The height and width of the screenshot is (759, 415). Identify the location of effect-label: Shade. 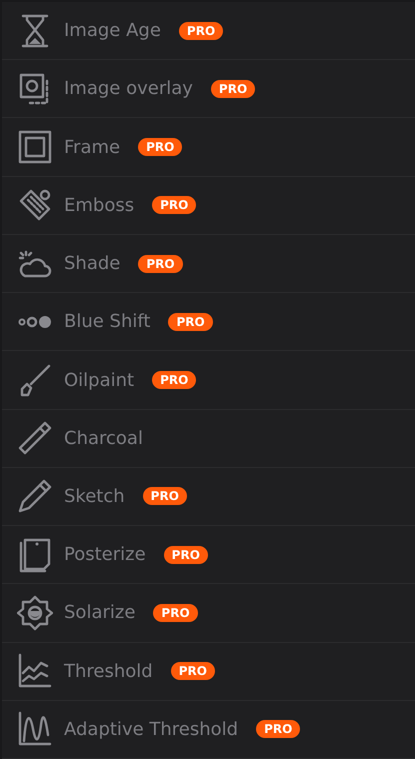
(92, 263).